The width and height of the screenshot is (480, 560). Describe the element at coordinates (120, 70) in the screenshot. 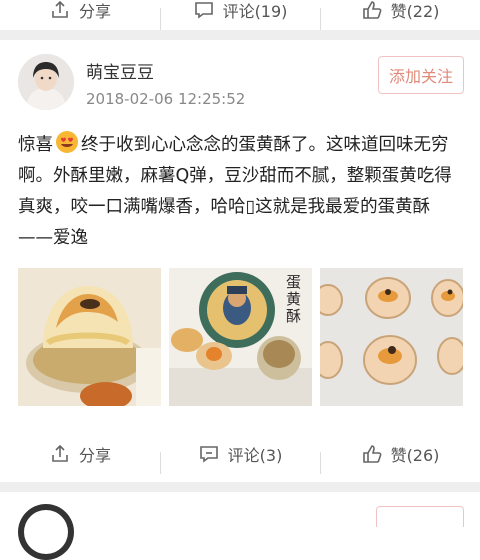

I see `username: 萌宝豆豆` at that location.